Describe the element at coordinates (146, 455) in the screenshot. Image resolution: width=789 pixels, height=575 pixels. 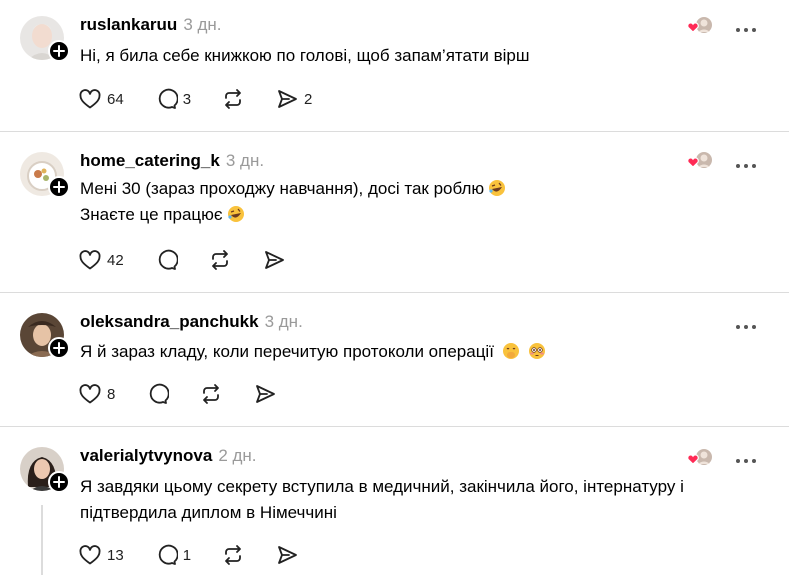
I see `username-link: valerialytvynova` at that location.